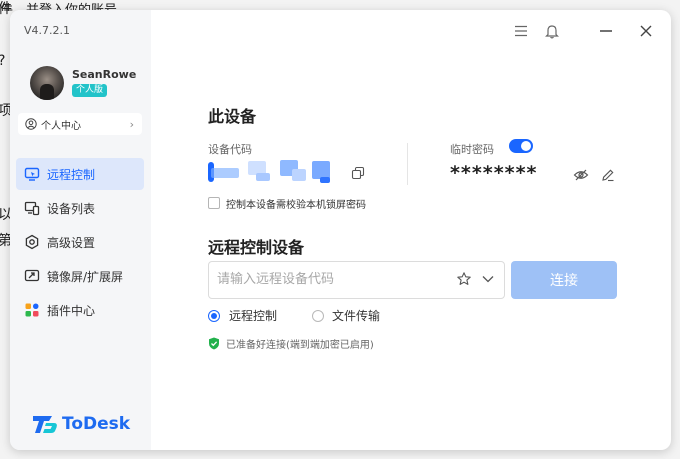  Describe the element at coordinates (318, 316) in the screenshot. I see `mode-file-transfer-radio` at that location.